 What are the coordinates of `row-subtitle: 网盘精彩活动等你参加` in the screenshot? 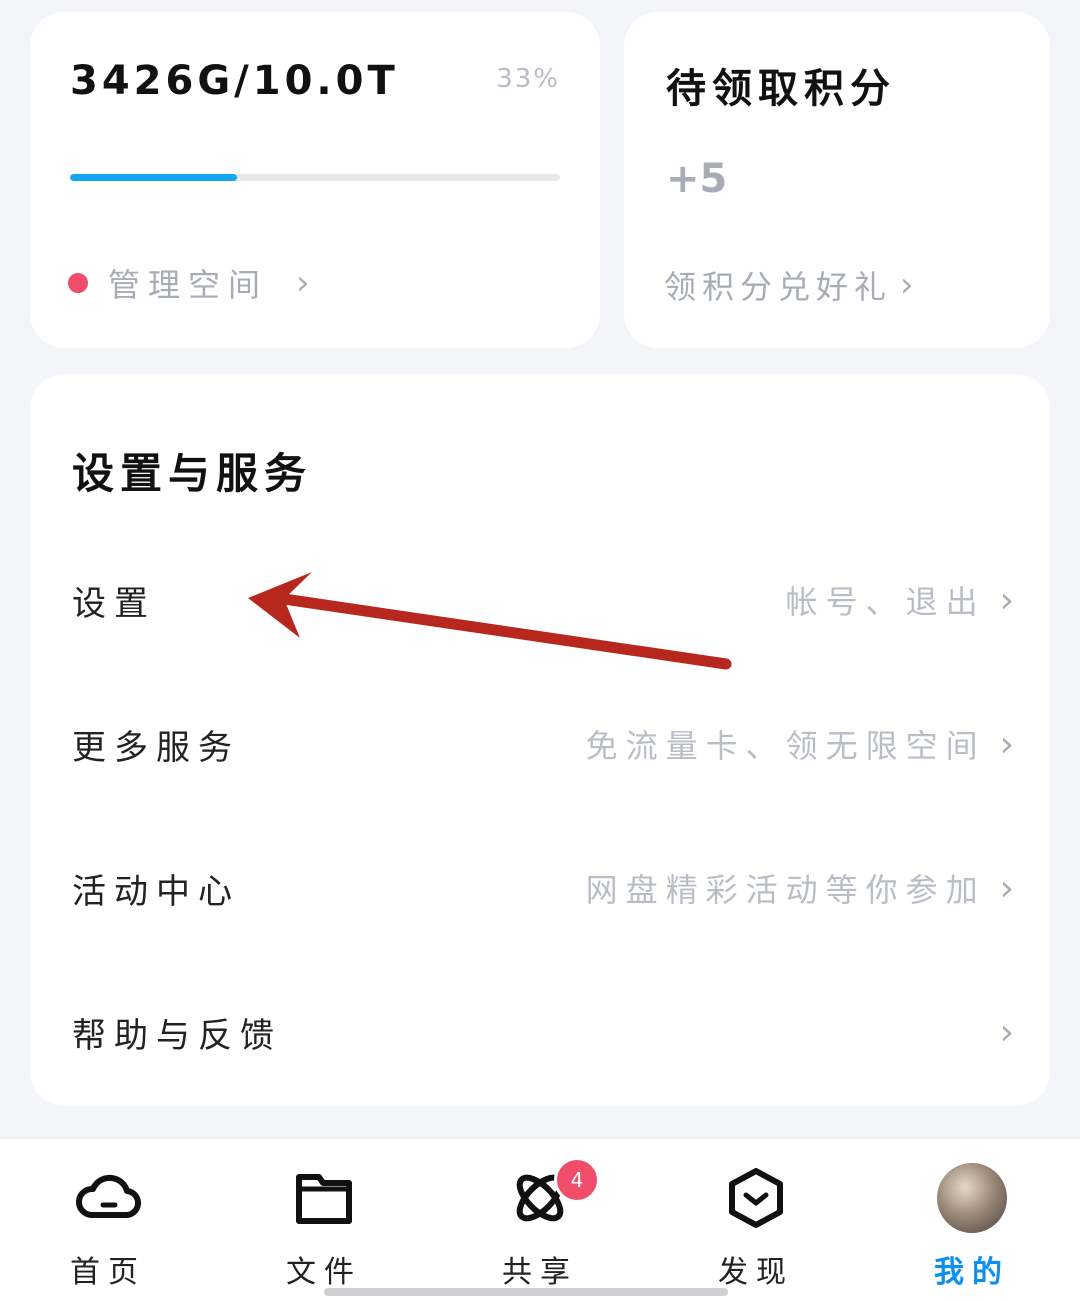 It's located at (785, 890).